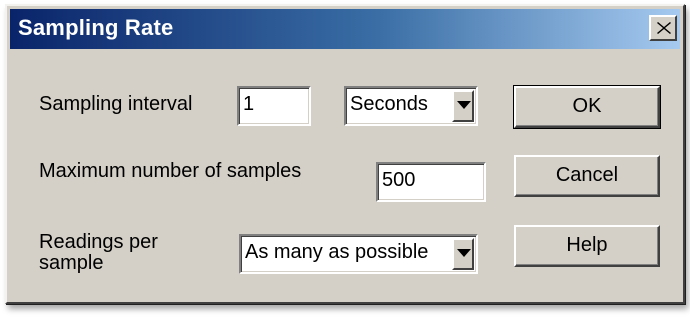 This screenshot has height=320, width=690. Describe the element at coordinates (389, 104) in the screenshot. I see `sampling-interval-unit-value: Seconds` at that location.